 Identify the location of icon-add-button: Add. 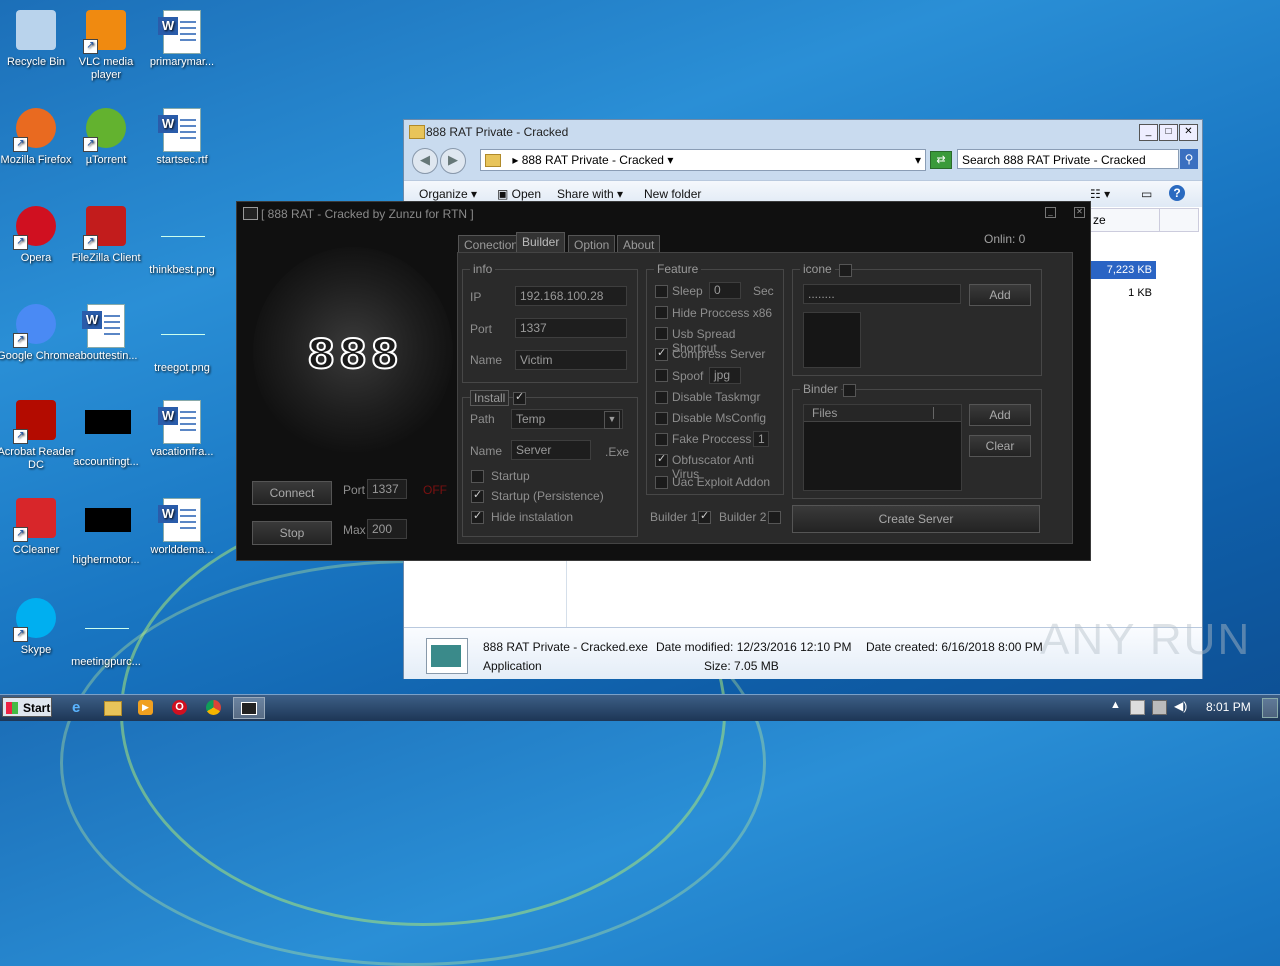
(1000, 295).